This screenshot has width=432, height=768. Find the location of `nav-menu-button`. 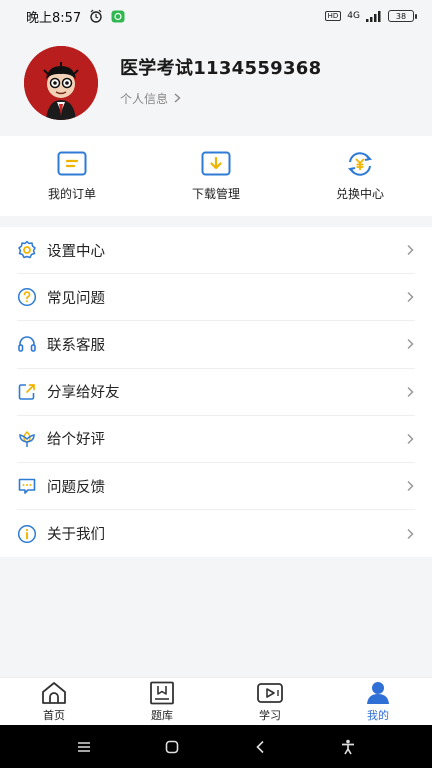

nav-menu-button is located at coordinates (84, 747).